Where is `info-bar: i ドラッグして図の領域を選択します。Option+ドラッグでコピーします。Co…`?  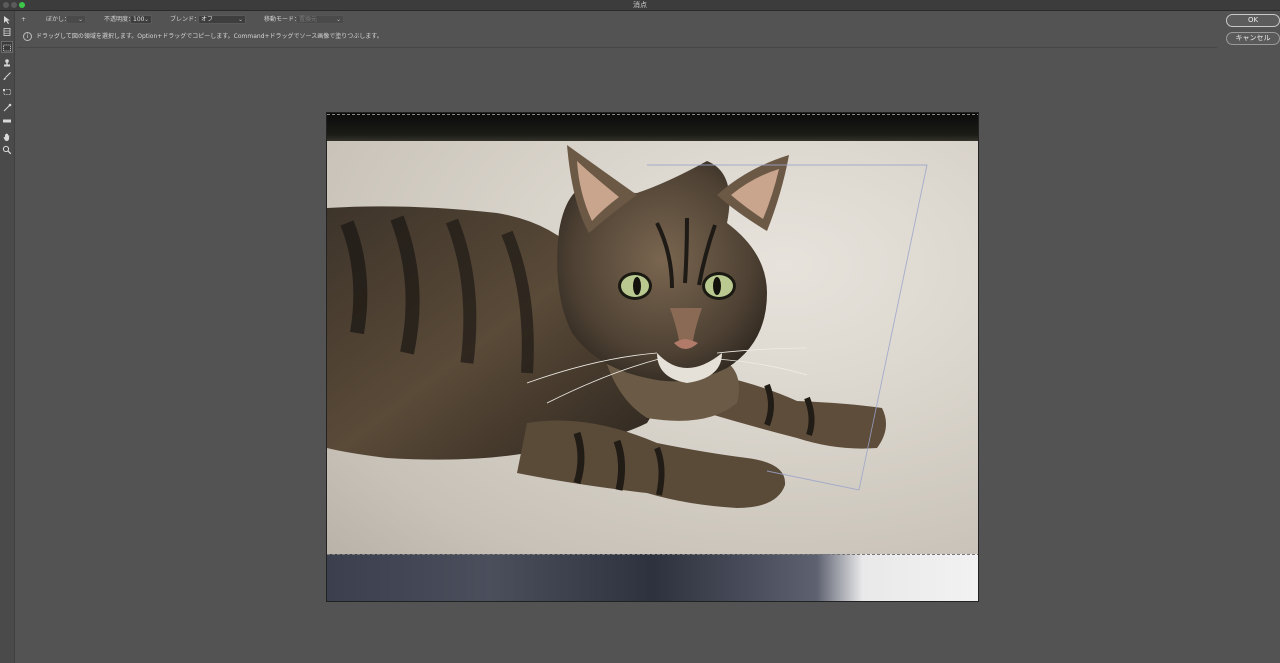
info-bar: i ドラッグして図の領域を選択します。Option+ドラッグでコピーします。Co… is located at coordinates (617, 37).